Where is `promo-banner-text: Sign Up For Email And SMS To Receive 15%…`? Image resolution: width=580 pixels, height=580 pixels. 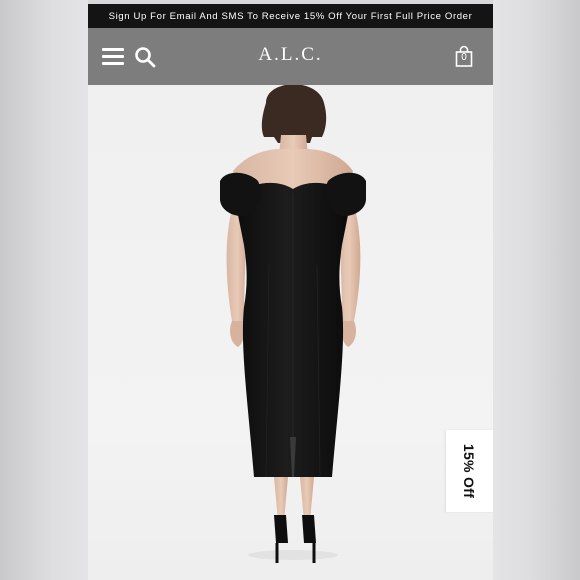
promo-banner-text: Sign Up For Email And SMS To Receive 15%… is located at coordinates (291, 16).